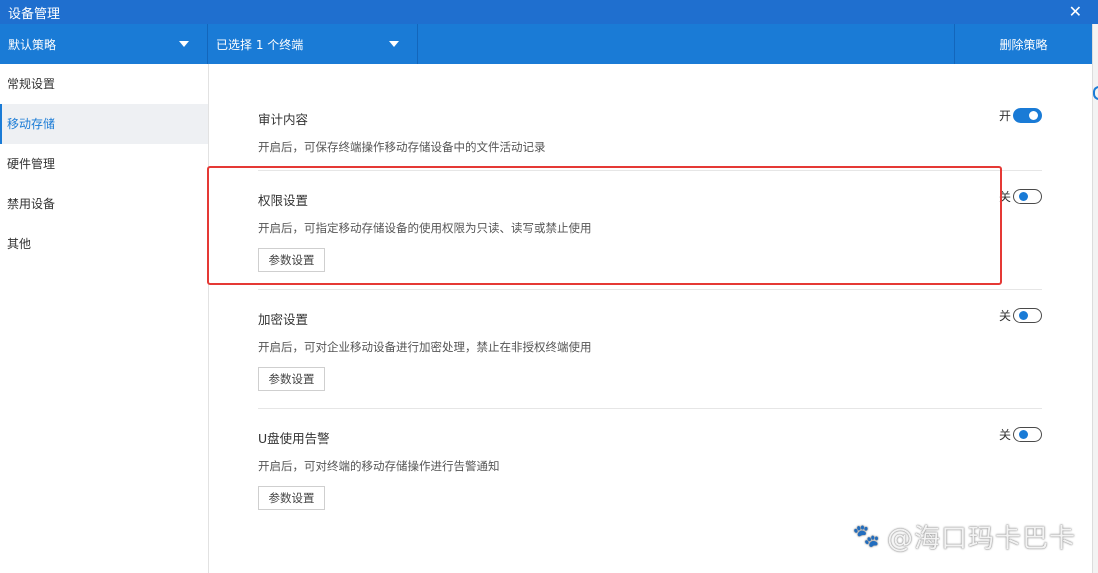  Describe the element at coordinates (546, 44) in the screenshot. I see `policy-toolbar: 默认策略 已选择 1 个终端 删除策略` at that location.